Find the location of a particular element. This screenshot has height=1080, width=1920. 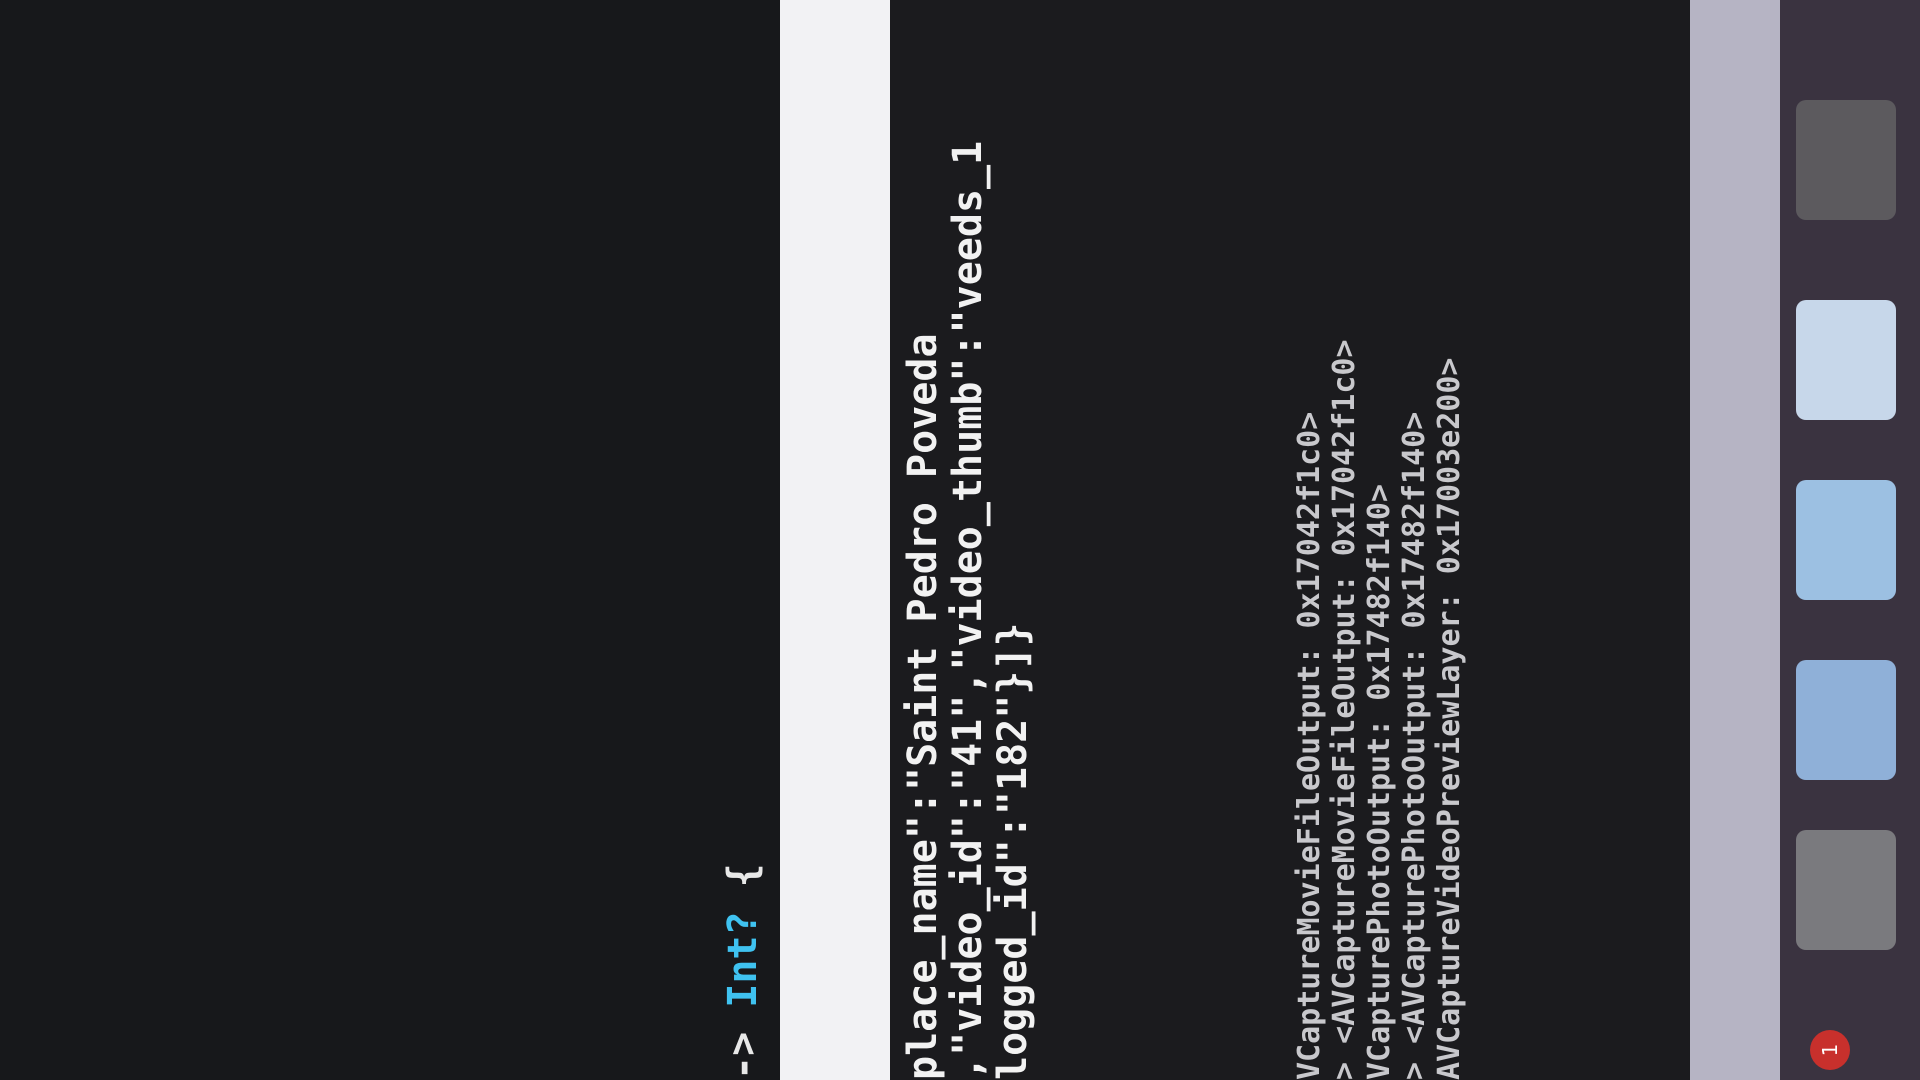

dock-photo-icon is located at coordinates (1846, 160).